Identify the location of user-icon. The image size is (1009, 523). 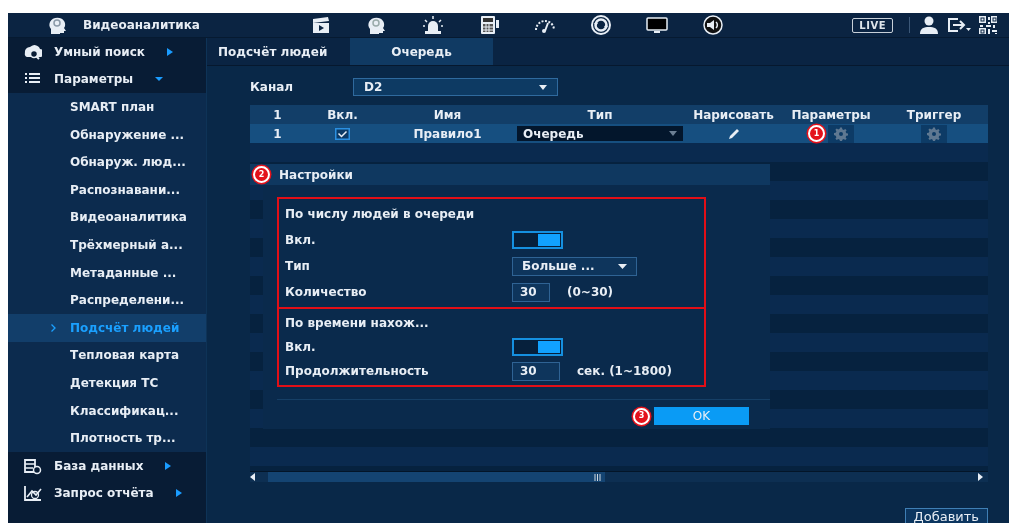
(929, 25).